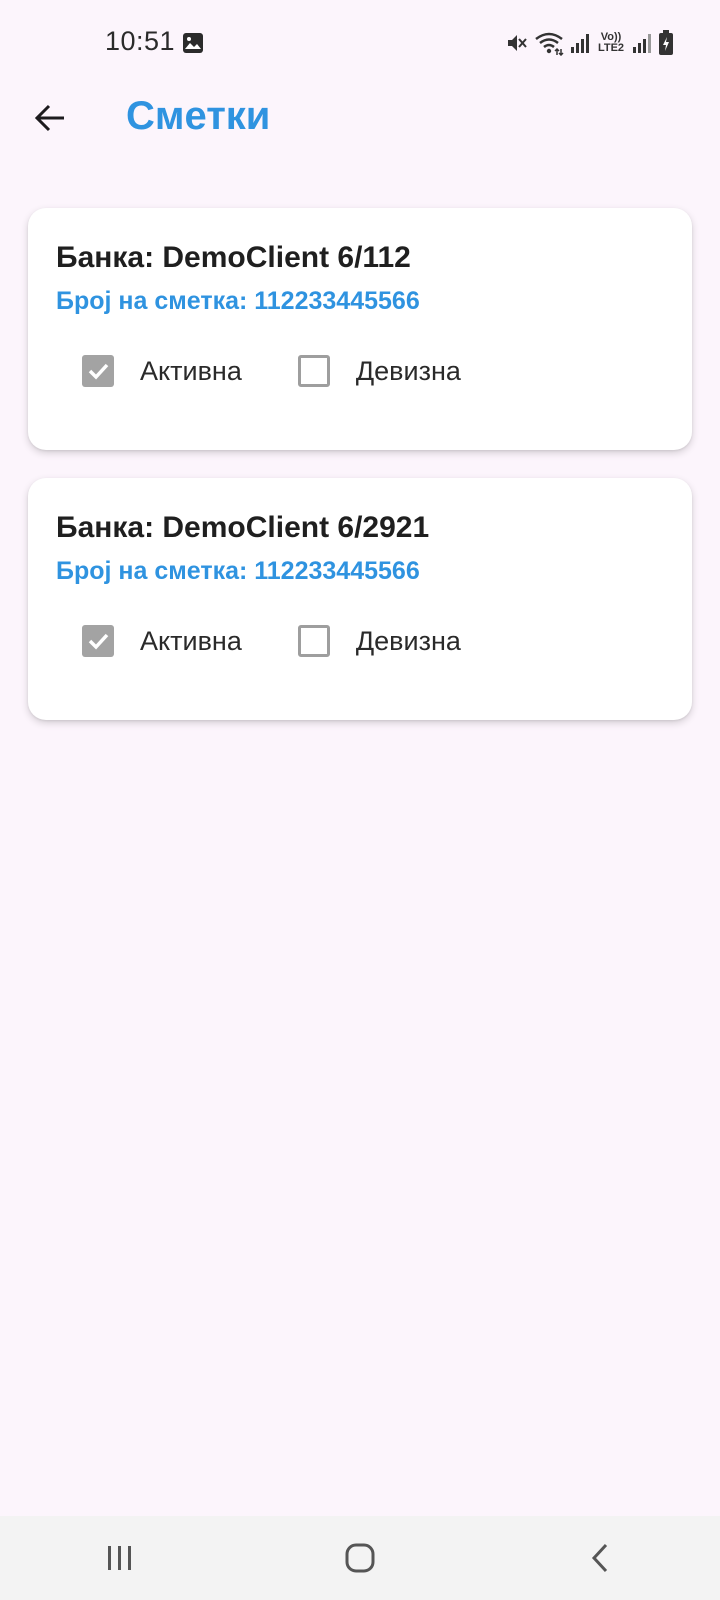 This screenshot has width=720, height=1600. Describe the element at coordinates (517, 43) in the screenshot. I see `mute-icon` at that location.